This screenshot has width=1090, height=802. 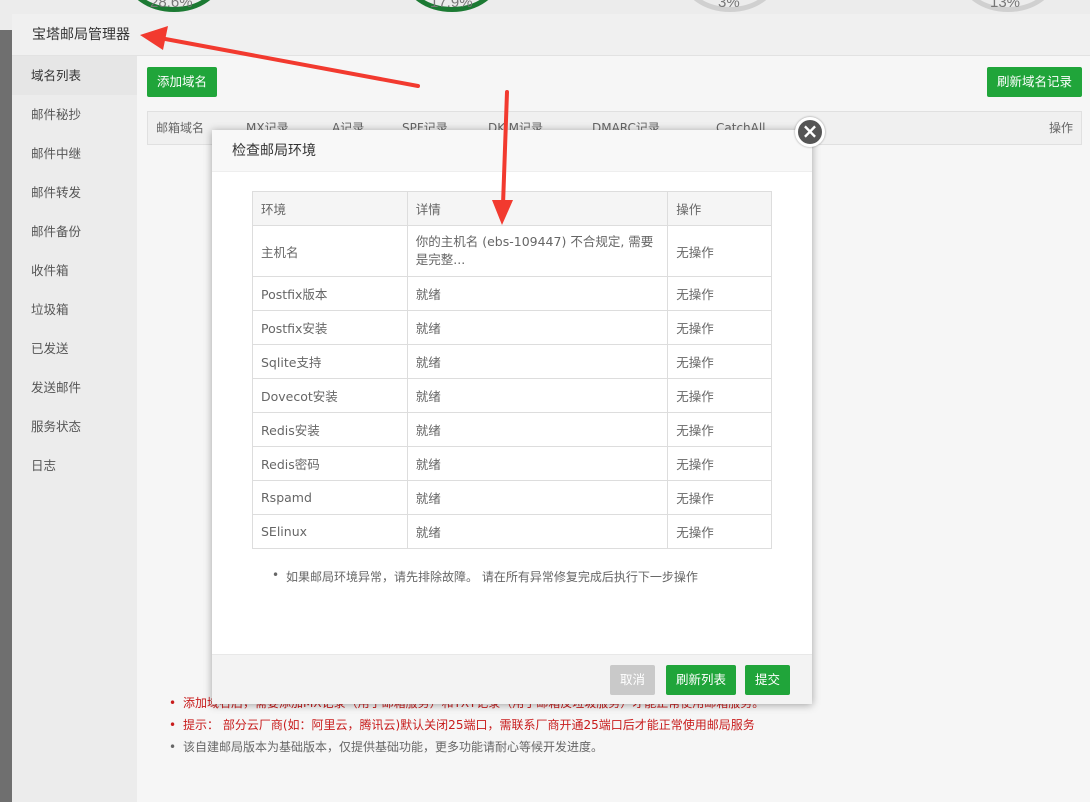 What do you see at coordinates (74, 75) in the screenshot?
I see `sidebar-item-domain-list: 域名列表` at bounding box center [74, 75].